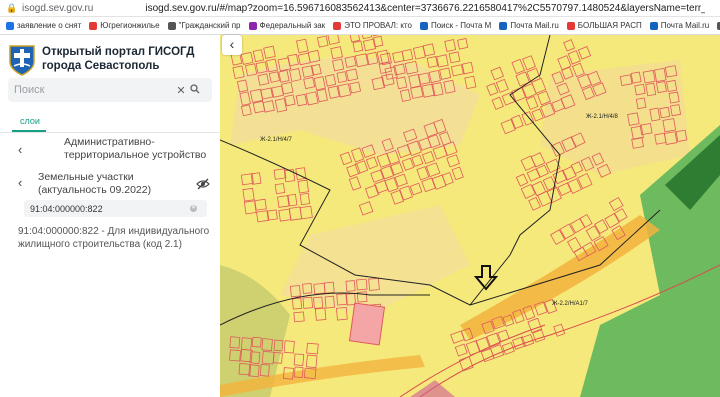 The height and width of the screenshot is (397, 720). Describe the element at coordinates (30, 121) in the screenshot. I see `tab-layers: слои` at that location.